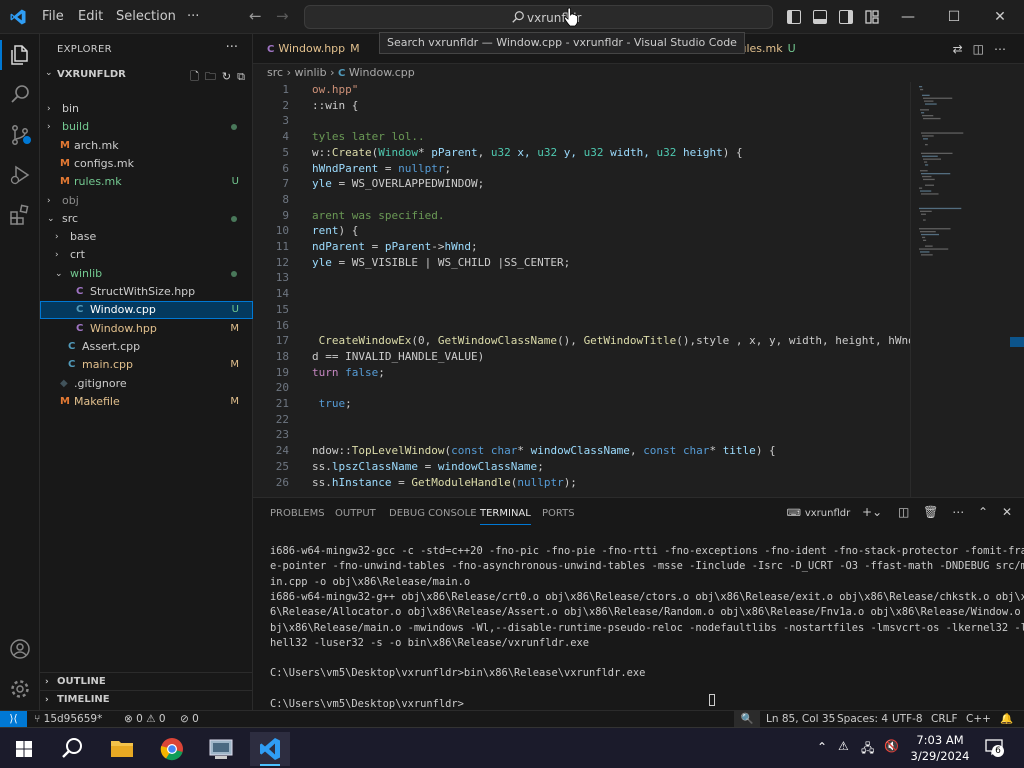 This screenshot has width=1024, height=768. I want to click on virtual-machine-app, so click(221, 749).